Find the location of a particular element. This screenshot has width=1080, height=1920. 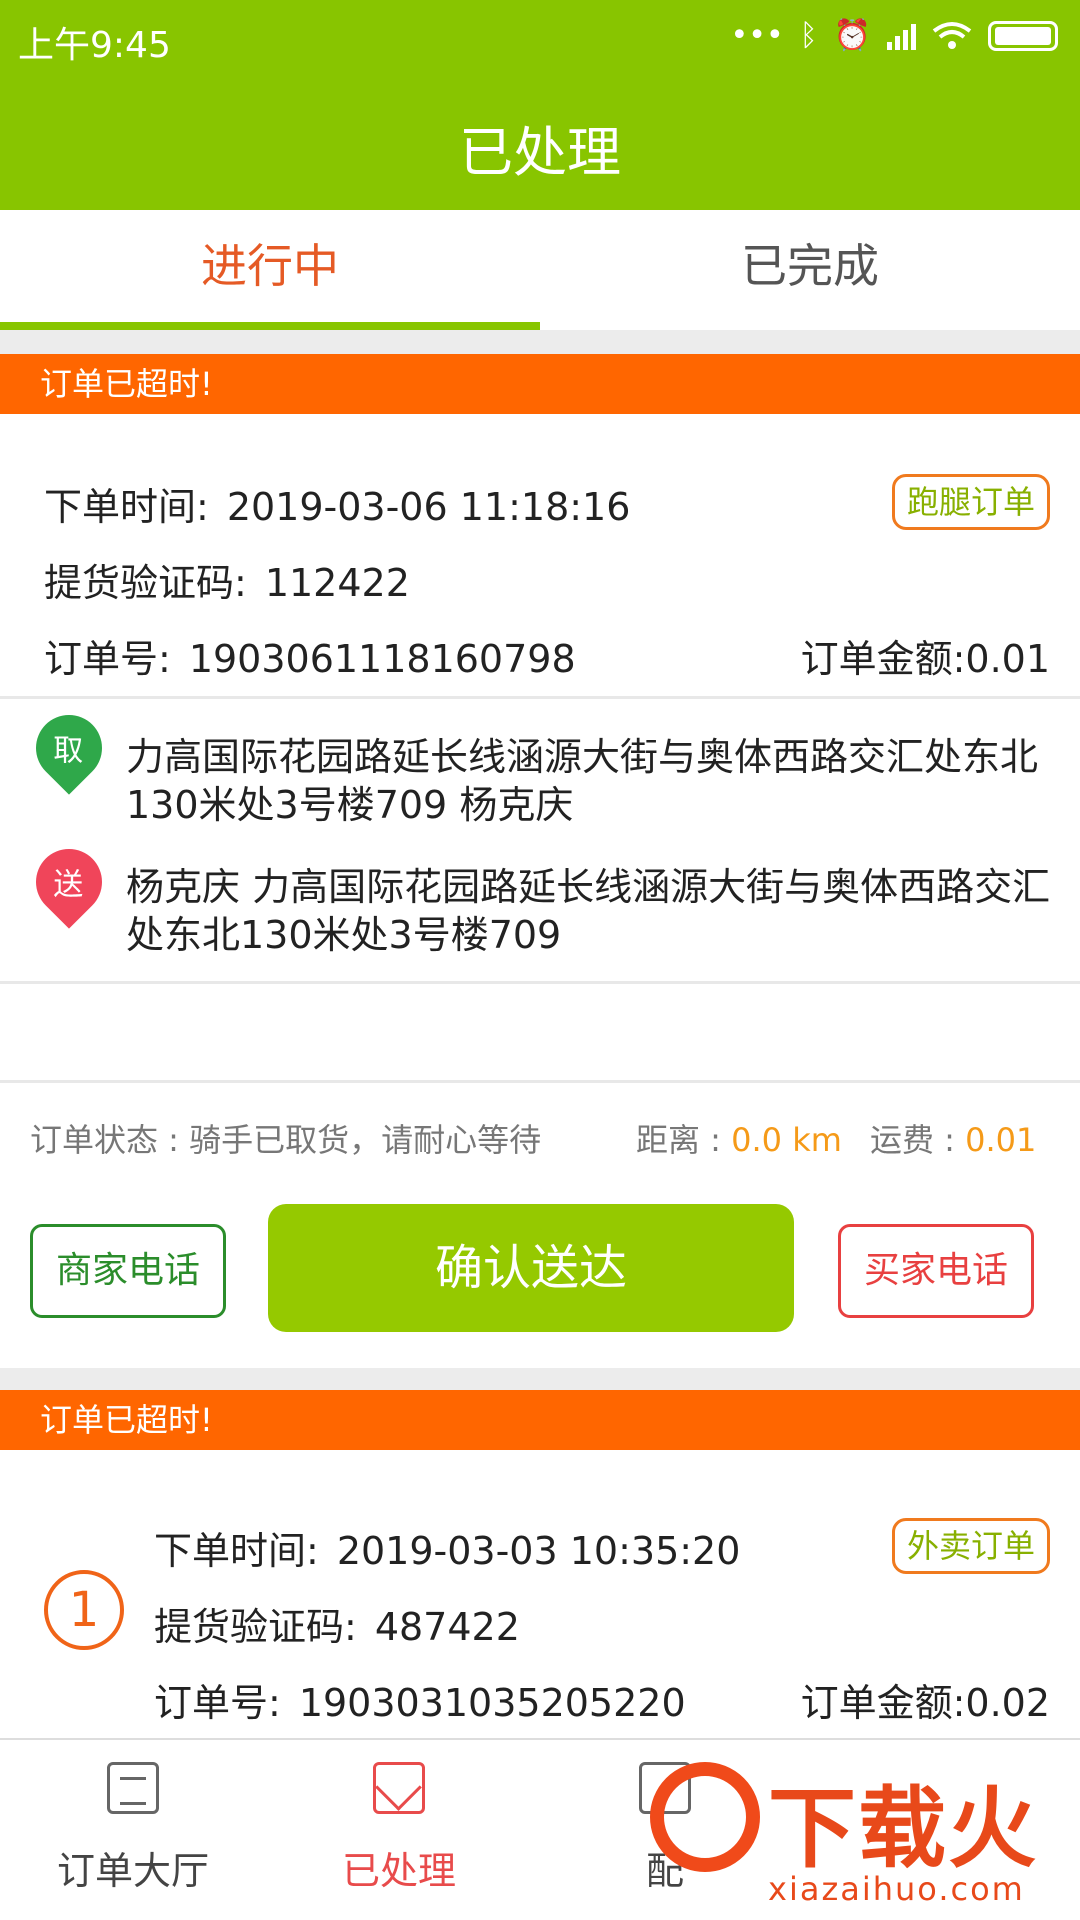

order-index-badge: 1 is located at coordinates (84, 1610).